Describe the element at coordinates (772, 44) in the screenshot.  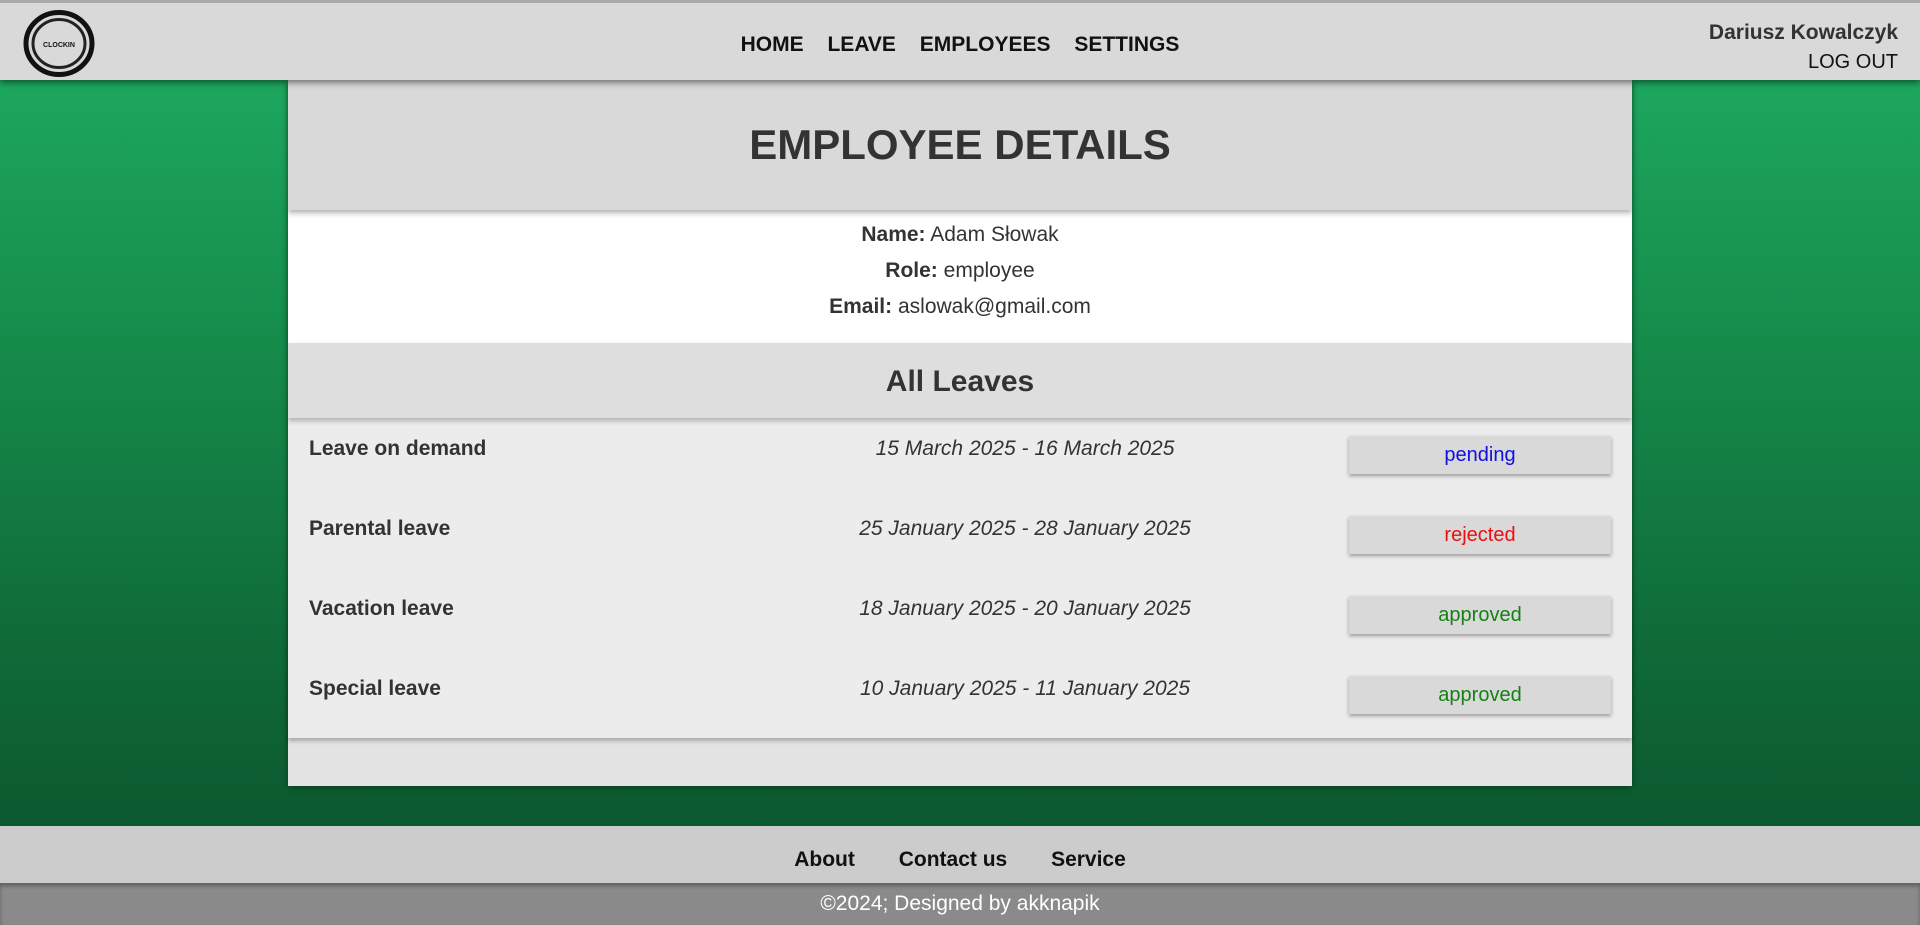
I see `nav-home: HOME` at that location.